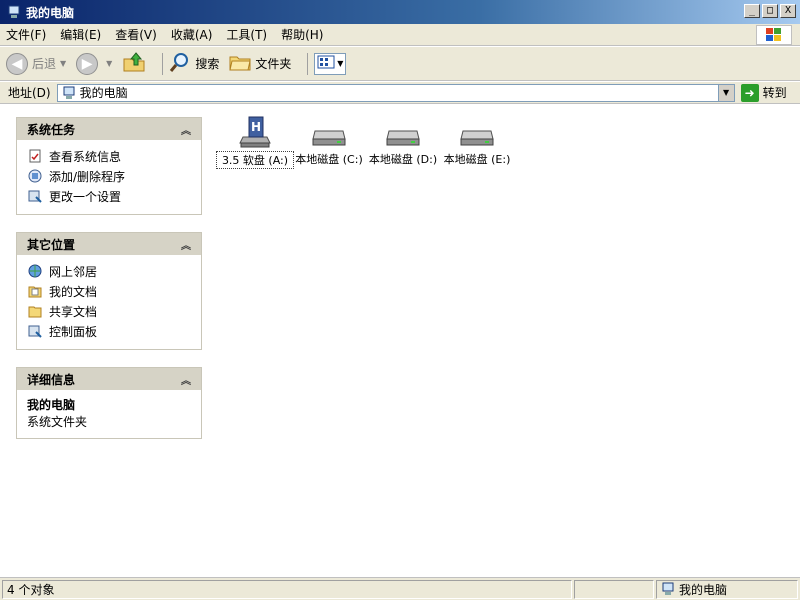  Describe the element at coordinates (109, 311) in the screenshot. I see `place-shared-documents: 共享文档` at that location.